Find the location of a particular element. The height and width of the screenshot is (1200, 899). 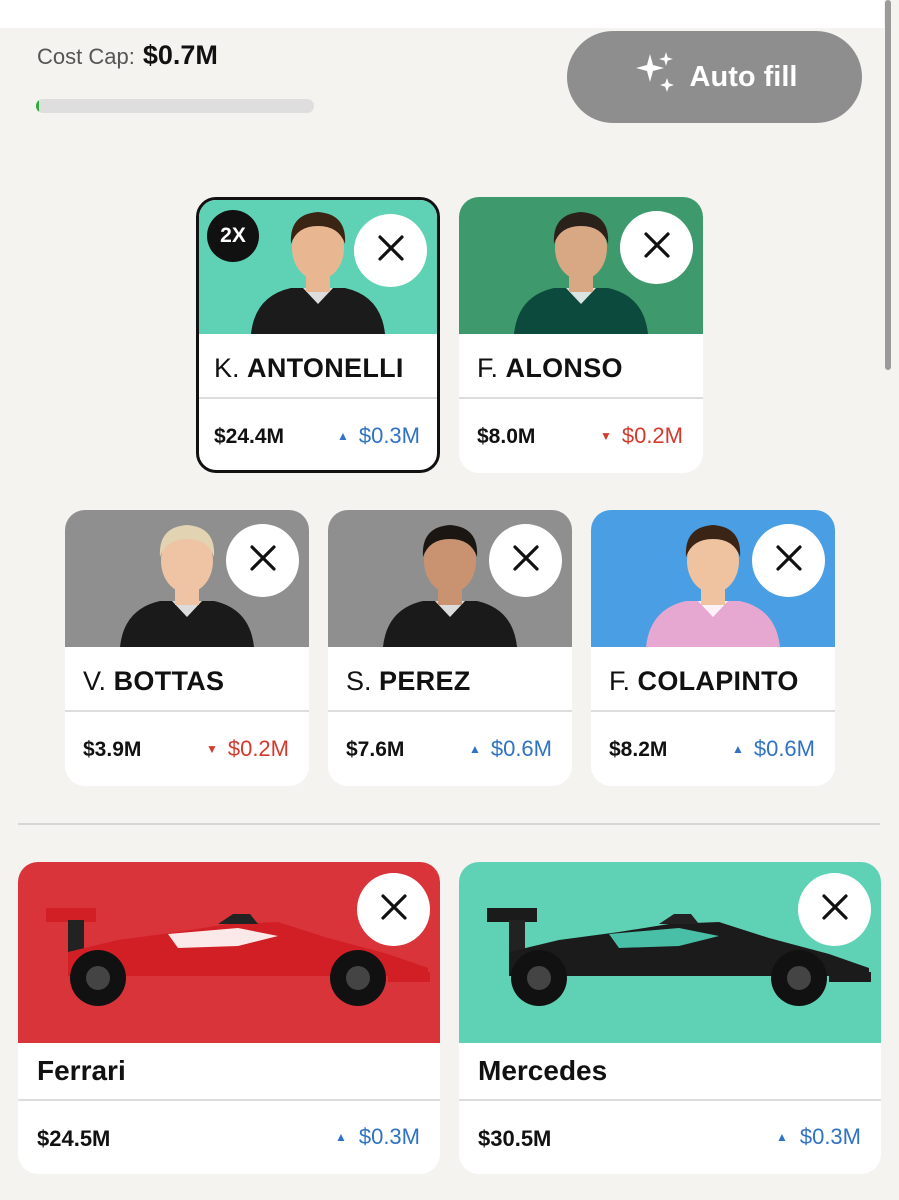

driver-initial: V. is located at coordinates (95, 681).